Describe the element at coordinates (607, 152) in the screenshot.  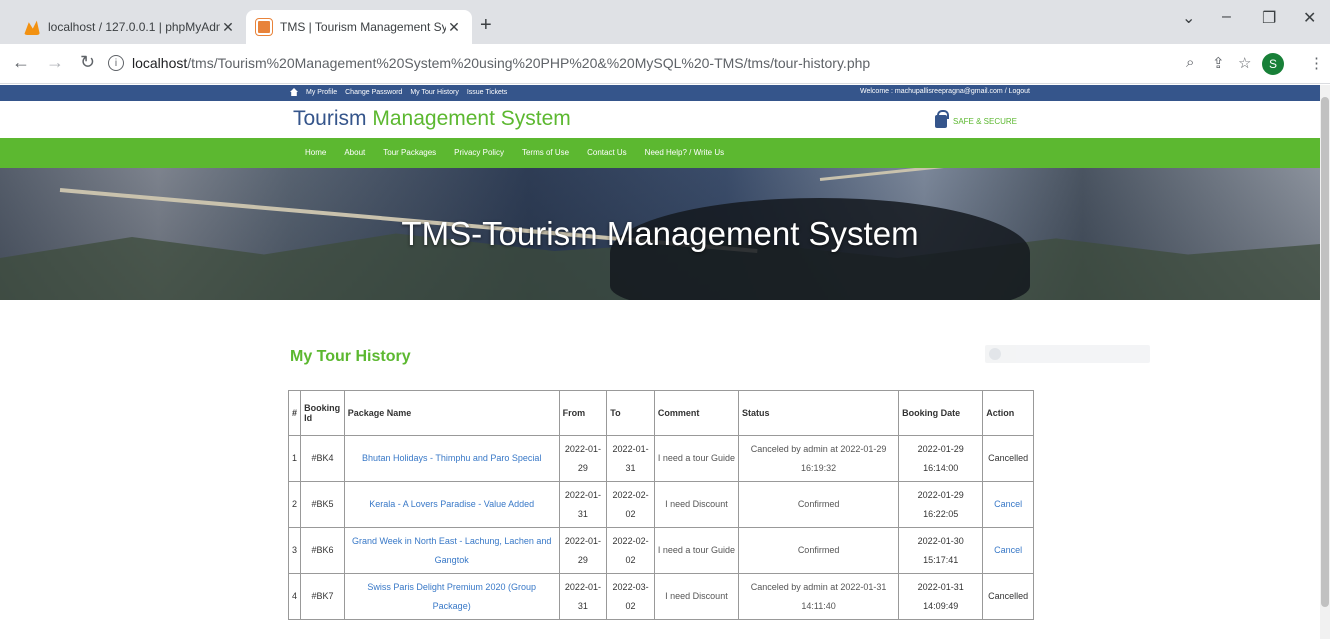
I see `menu-contact-us: Contact Us` at that location.